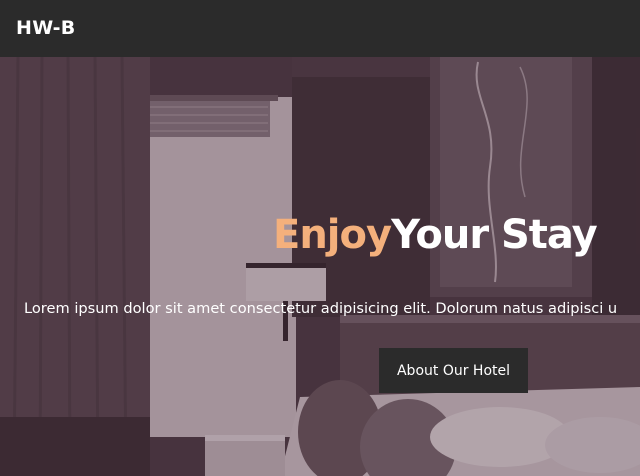  I want to click on hero-title-rest: Your Stay, so click(494, 235).